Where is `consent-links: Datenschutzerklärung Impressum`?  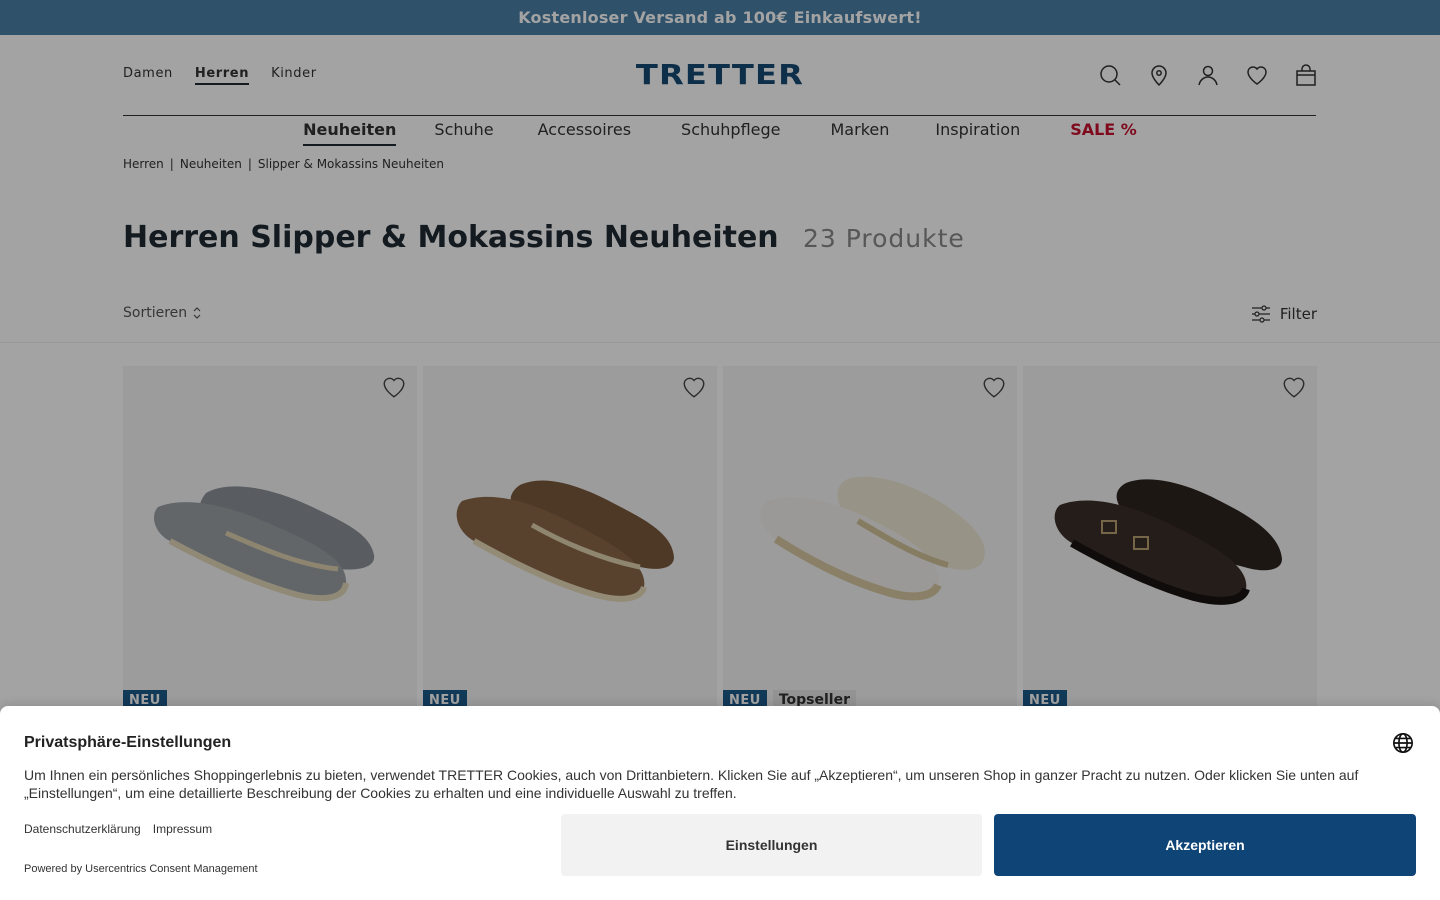
consent-links: Datenschutzerklärung Impressum is located at coordinates (118, 829).